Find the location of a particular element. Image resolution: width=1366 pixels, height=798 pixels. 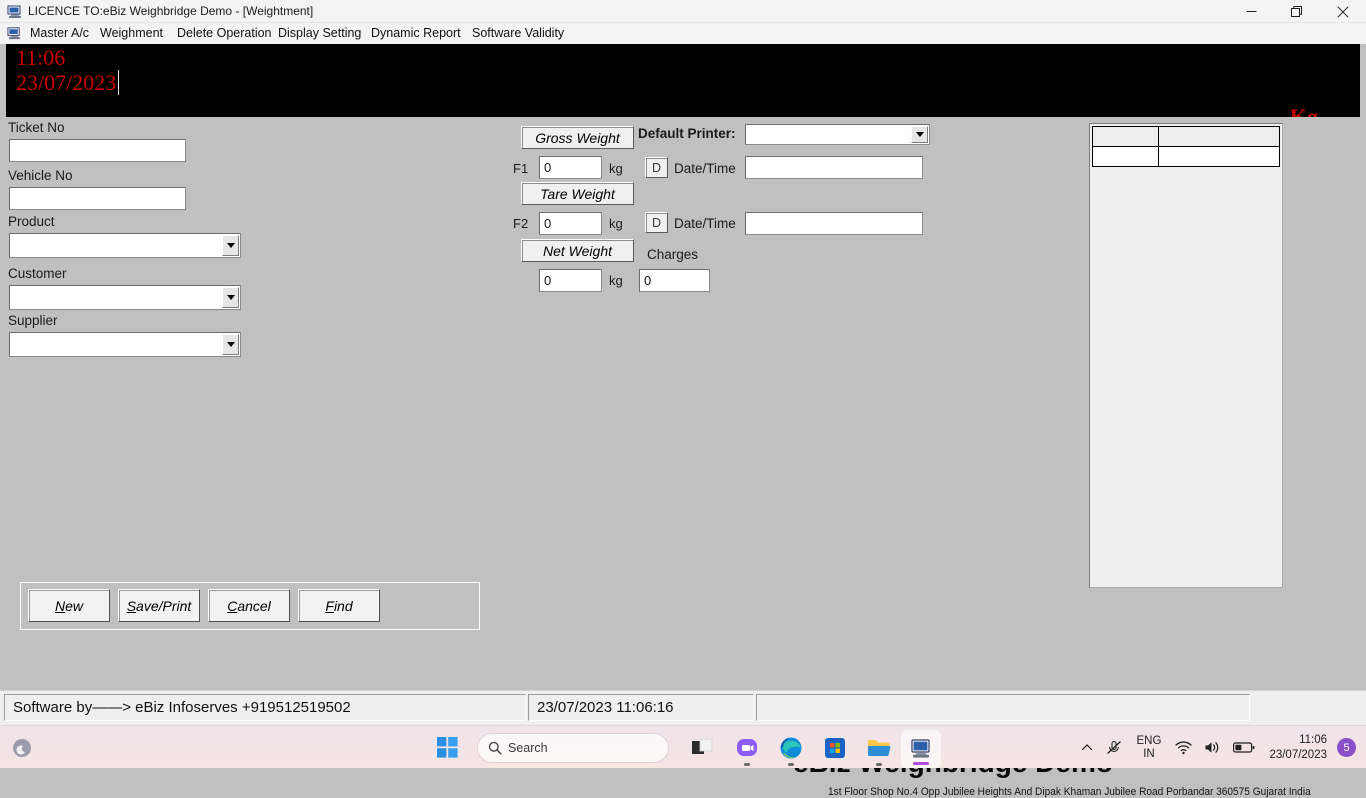

cancel-button: Cancel is located at coordinates (249, 605).